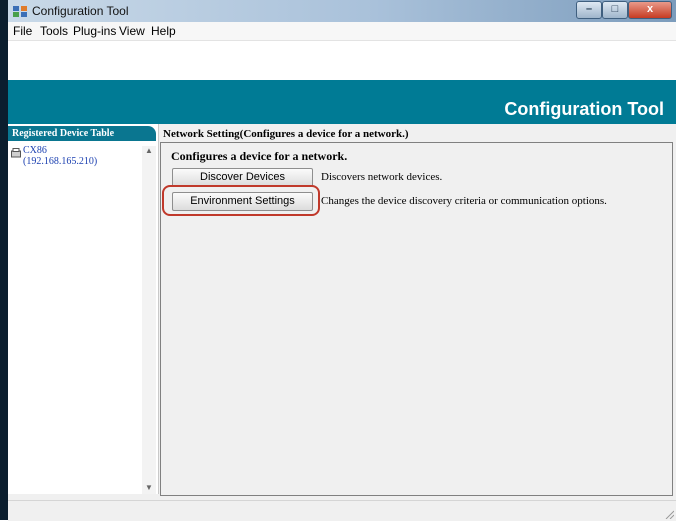  Describe the element at coordinates (60, 161) in the screenshot. I see `device-ip: (192.168.165.210)` at that location.